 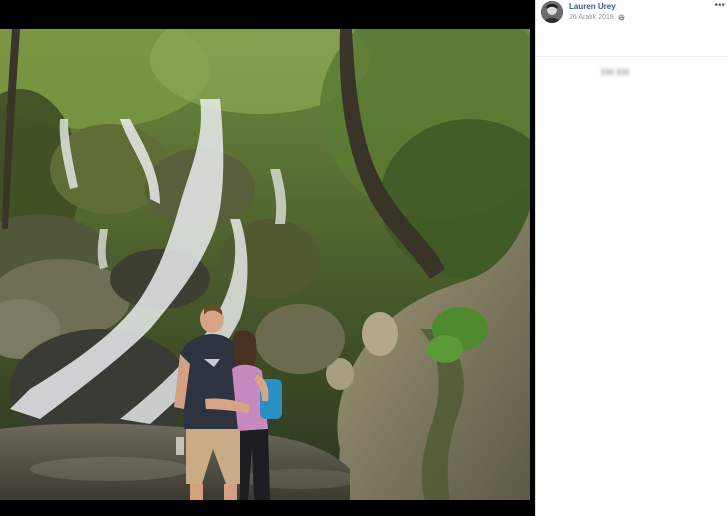 I want to click on divider, so click(x=632, y=56).